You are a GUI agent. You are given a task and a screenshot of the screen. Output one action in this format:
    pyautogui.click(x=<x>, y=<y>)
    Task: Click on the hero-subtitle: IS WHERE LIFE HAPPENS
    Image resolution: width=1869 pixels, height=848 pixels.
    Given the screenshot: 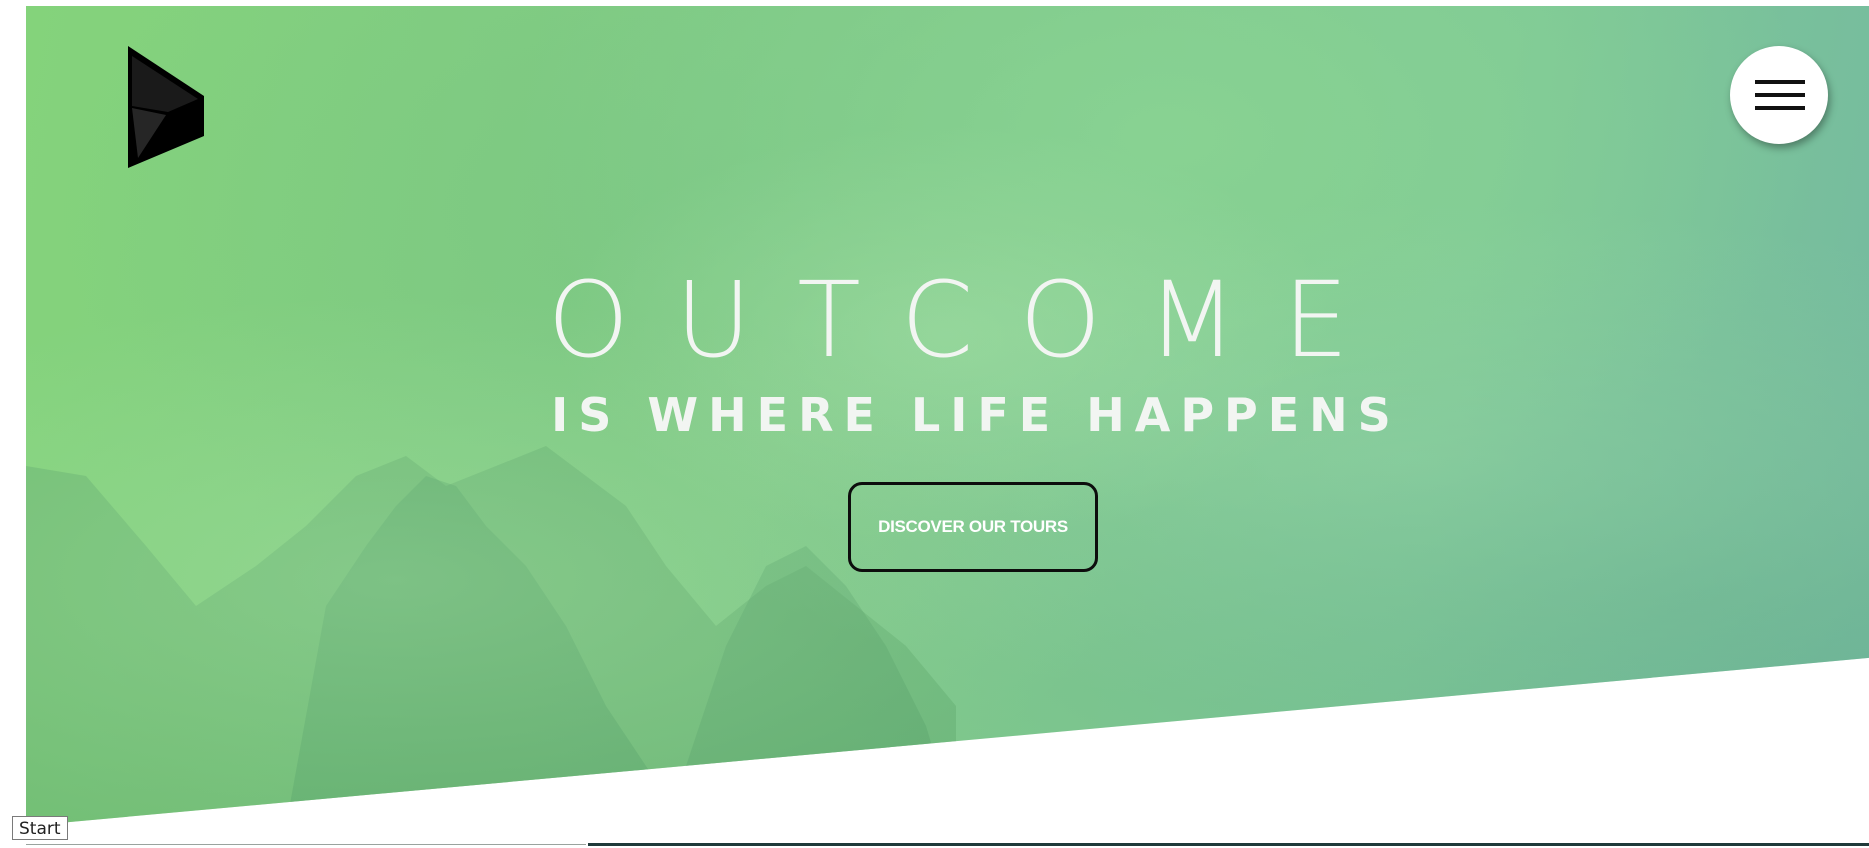 What is the action you would take?
    pyautogui.click(x=976, y=415)
    